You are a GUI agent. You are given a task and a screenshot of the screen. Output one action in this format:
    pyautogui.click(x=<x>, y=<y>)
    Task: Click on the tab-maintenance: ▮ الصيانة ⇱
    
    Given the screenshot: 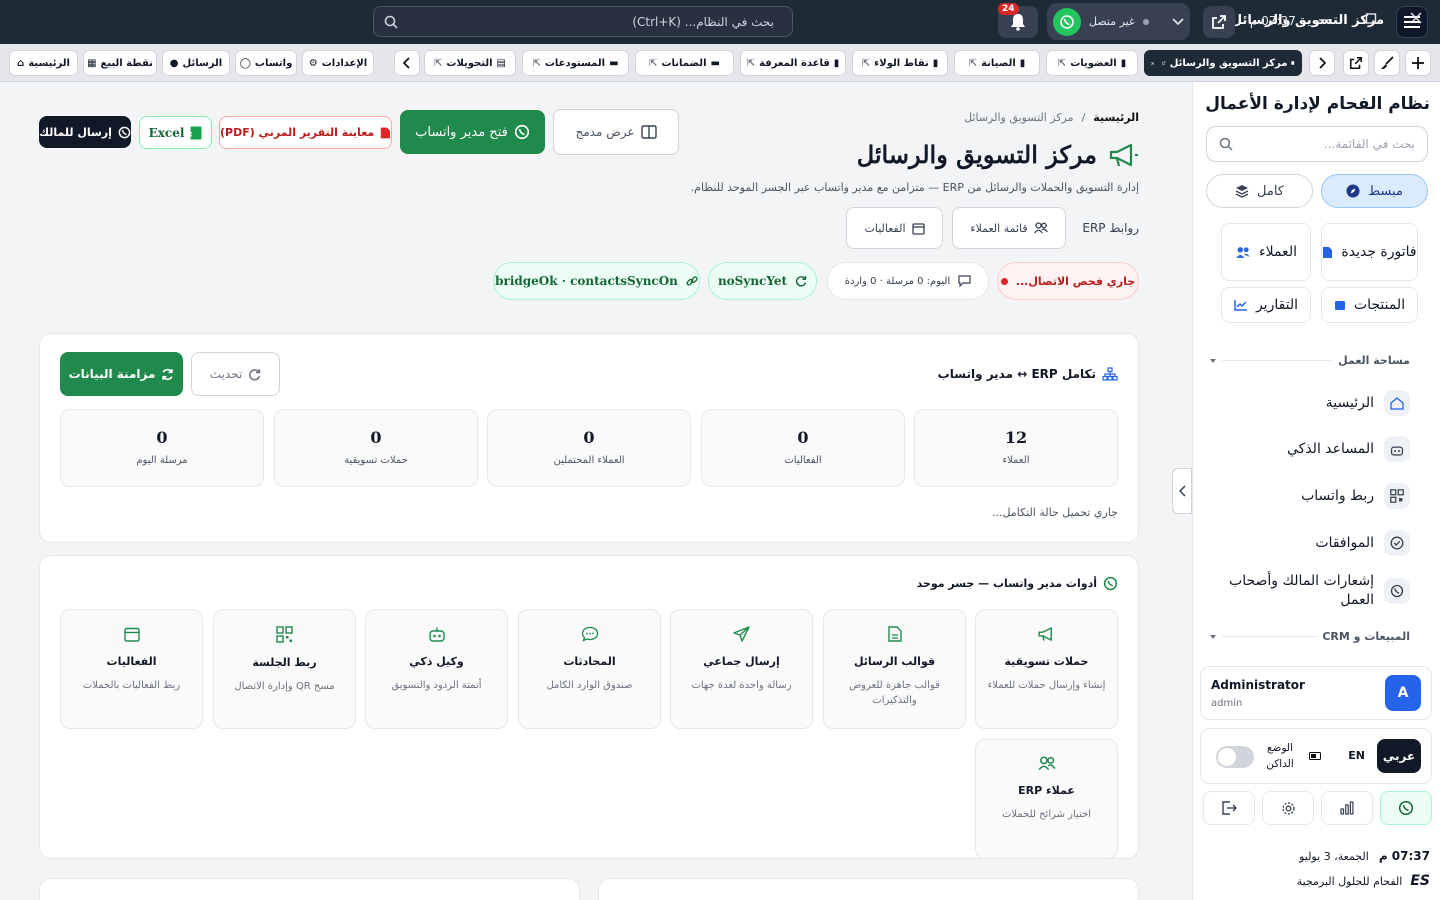 What is the action you would take?
    pyautogui.click(x=997, y=63)
    